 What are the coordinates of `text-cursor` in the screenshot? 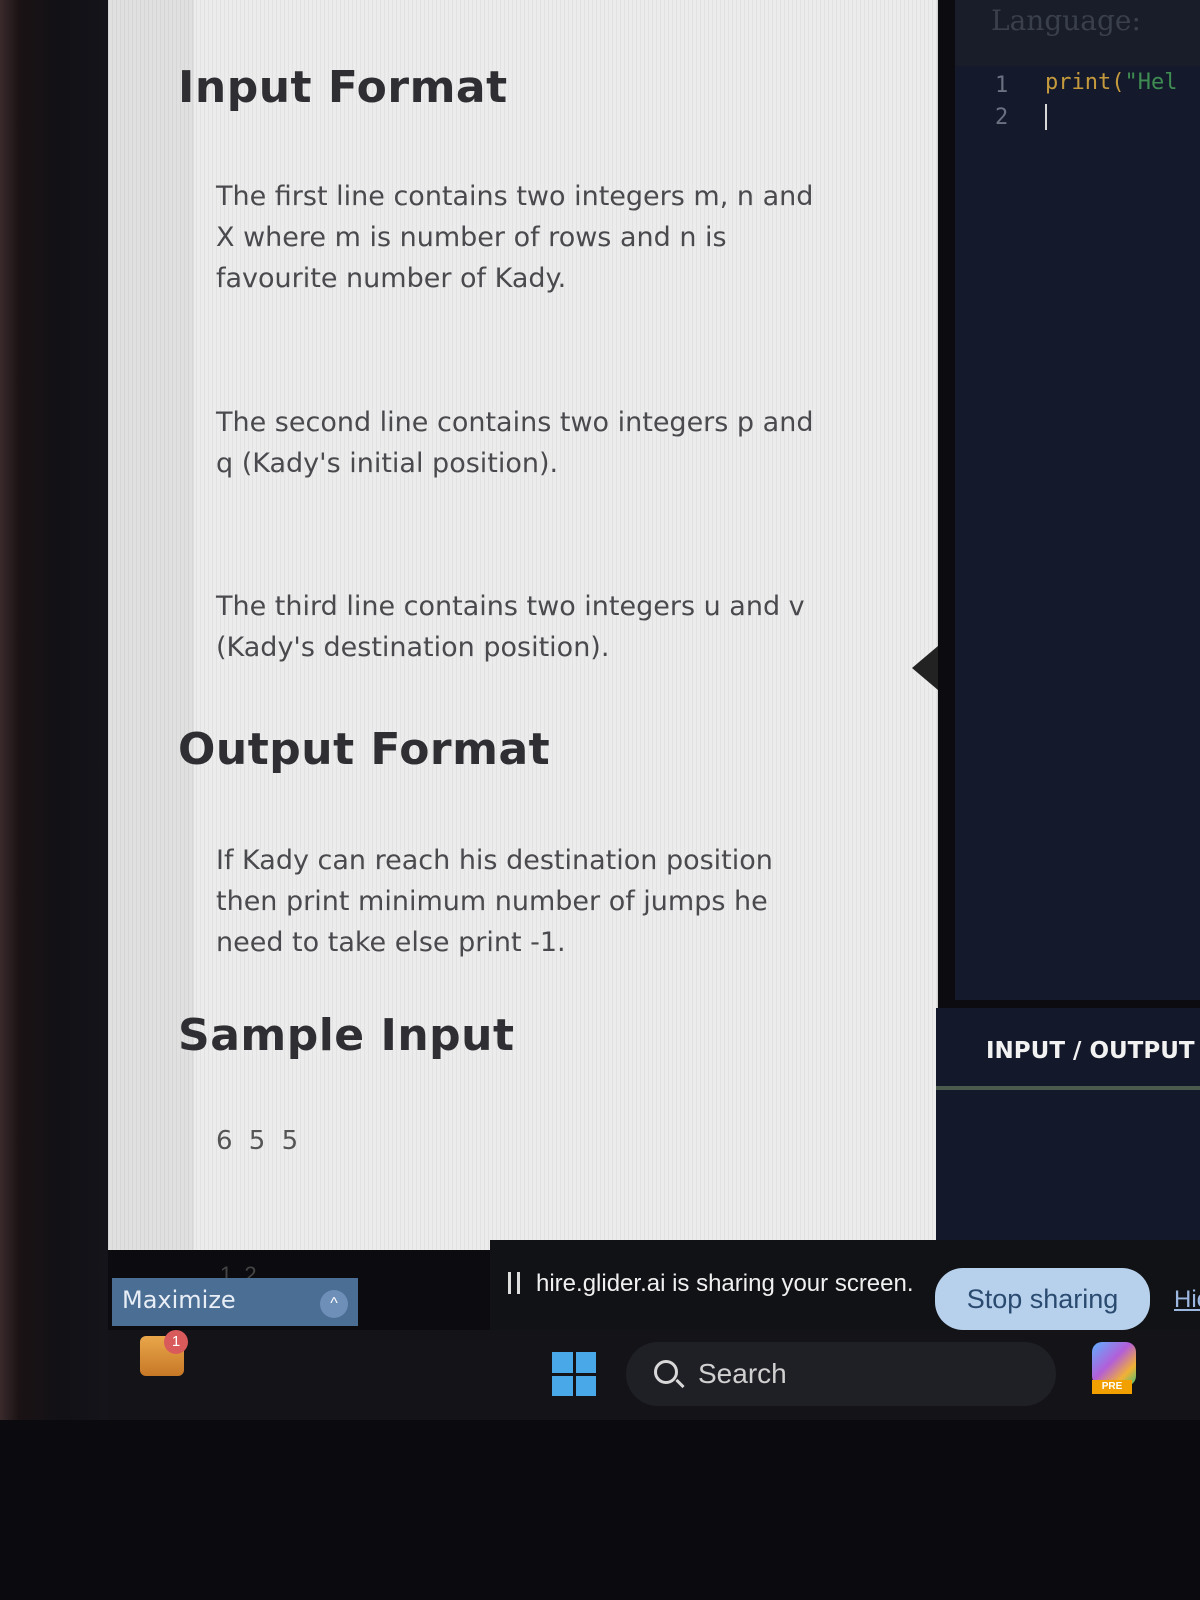 It's located at (1046, 117).